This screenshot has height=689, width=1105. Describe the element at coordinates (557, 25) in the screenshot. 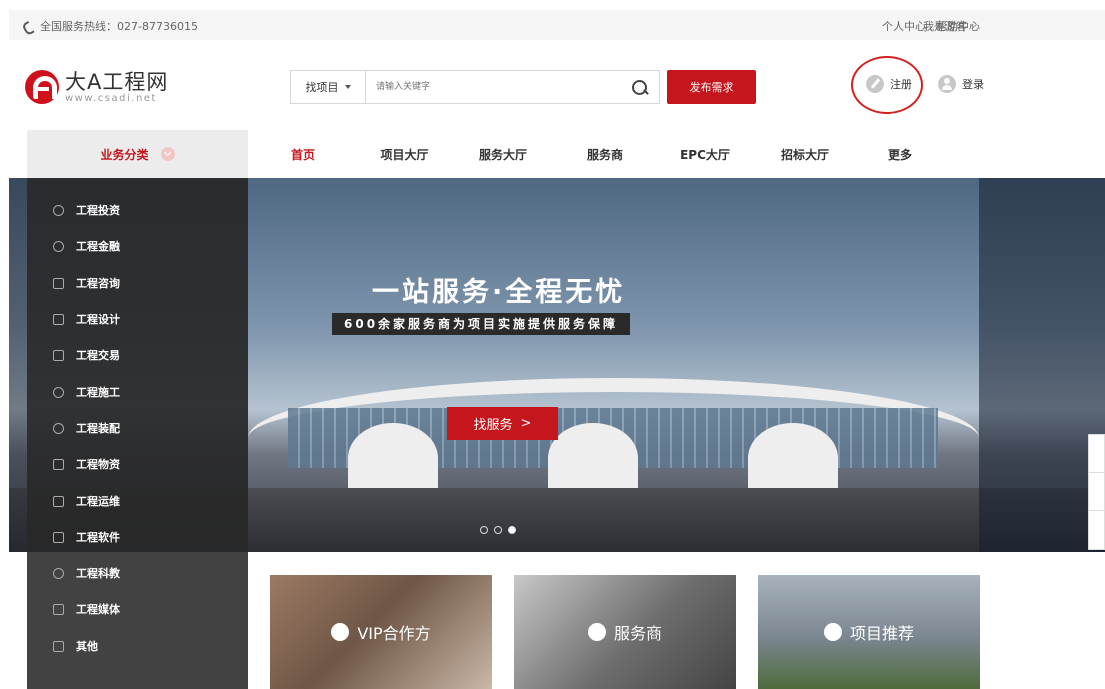

I see `top-bar: 全国服务热线：027-87736015 个人中心 帮助中心 我是游客` at that location.